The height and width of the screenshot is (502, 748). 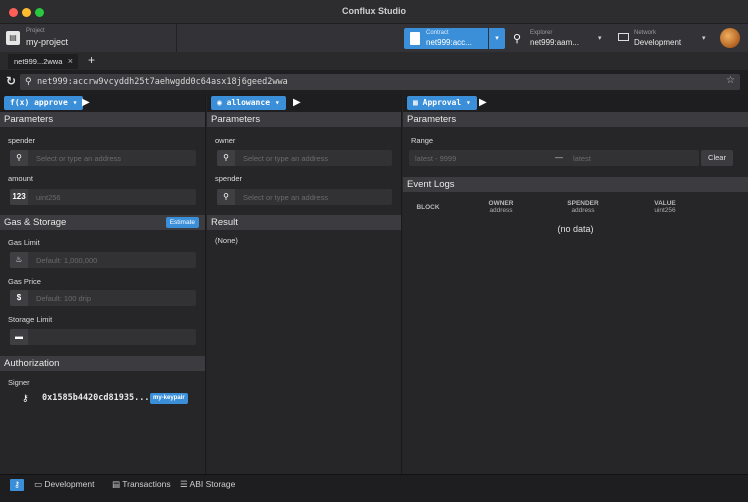 What do you see at coordinates (11, 81) in the screenshot?
I see `refresh-icon: ↻` at bounding box center [11, 81].